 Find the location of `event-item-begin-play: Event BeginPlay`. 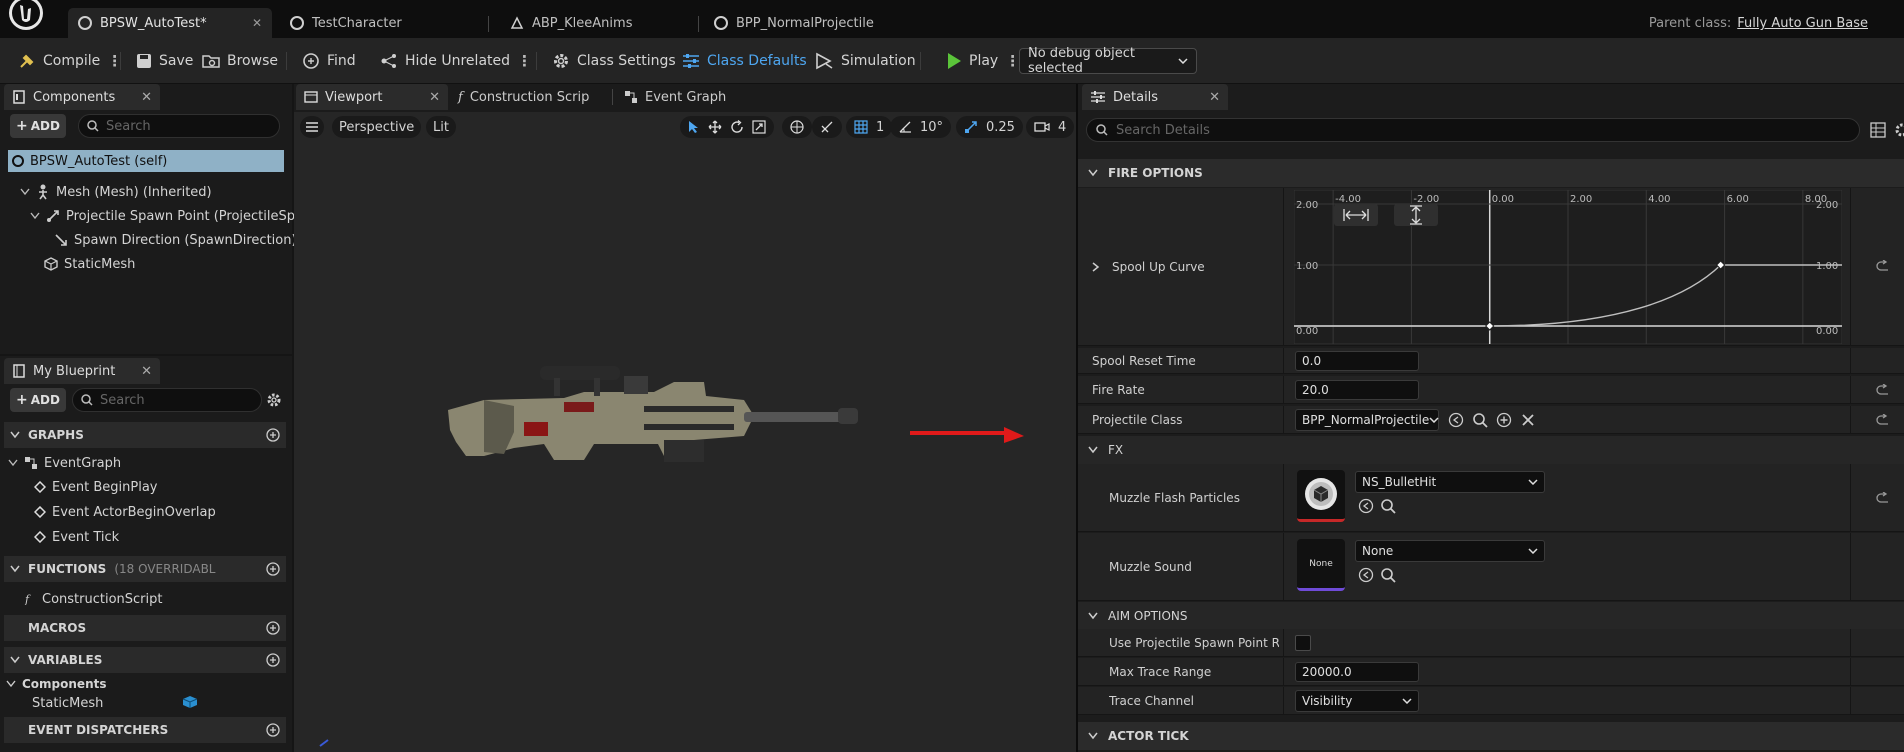

event-item-begin-play: Event BeginPlay is located at coordinates (96, 487).